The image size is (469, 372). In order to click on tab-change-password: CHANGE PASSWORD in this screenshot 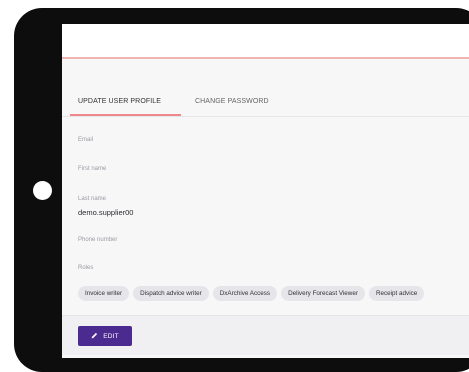, I will do `click(232, 101)`.